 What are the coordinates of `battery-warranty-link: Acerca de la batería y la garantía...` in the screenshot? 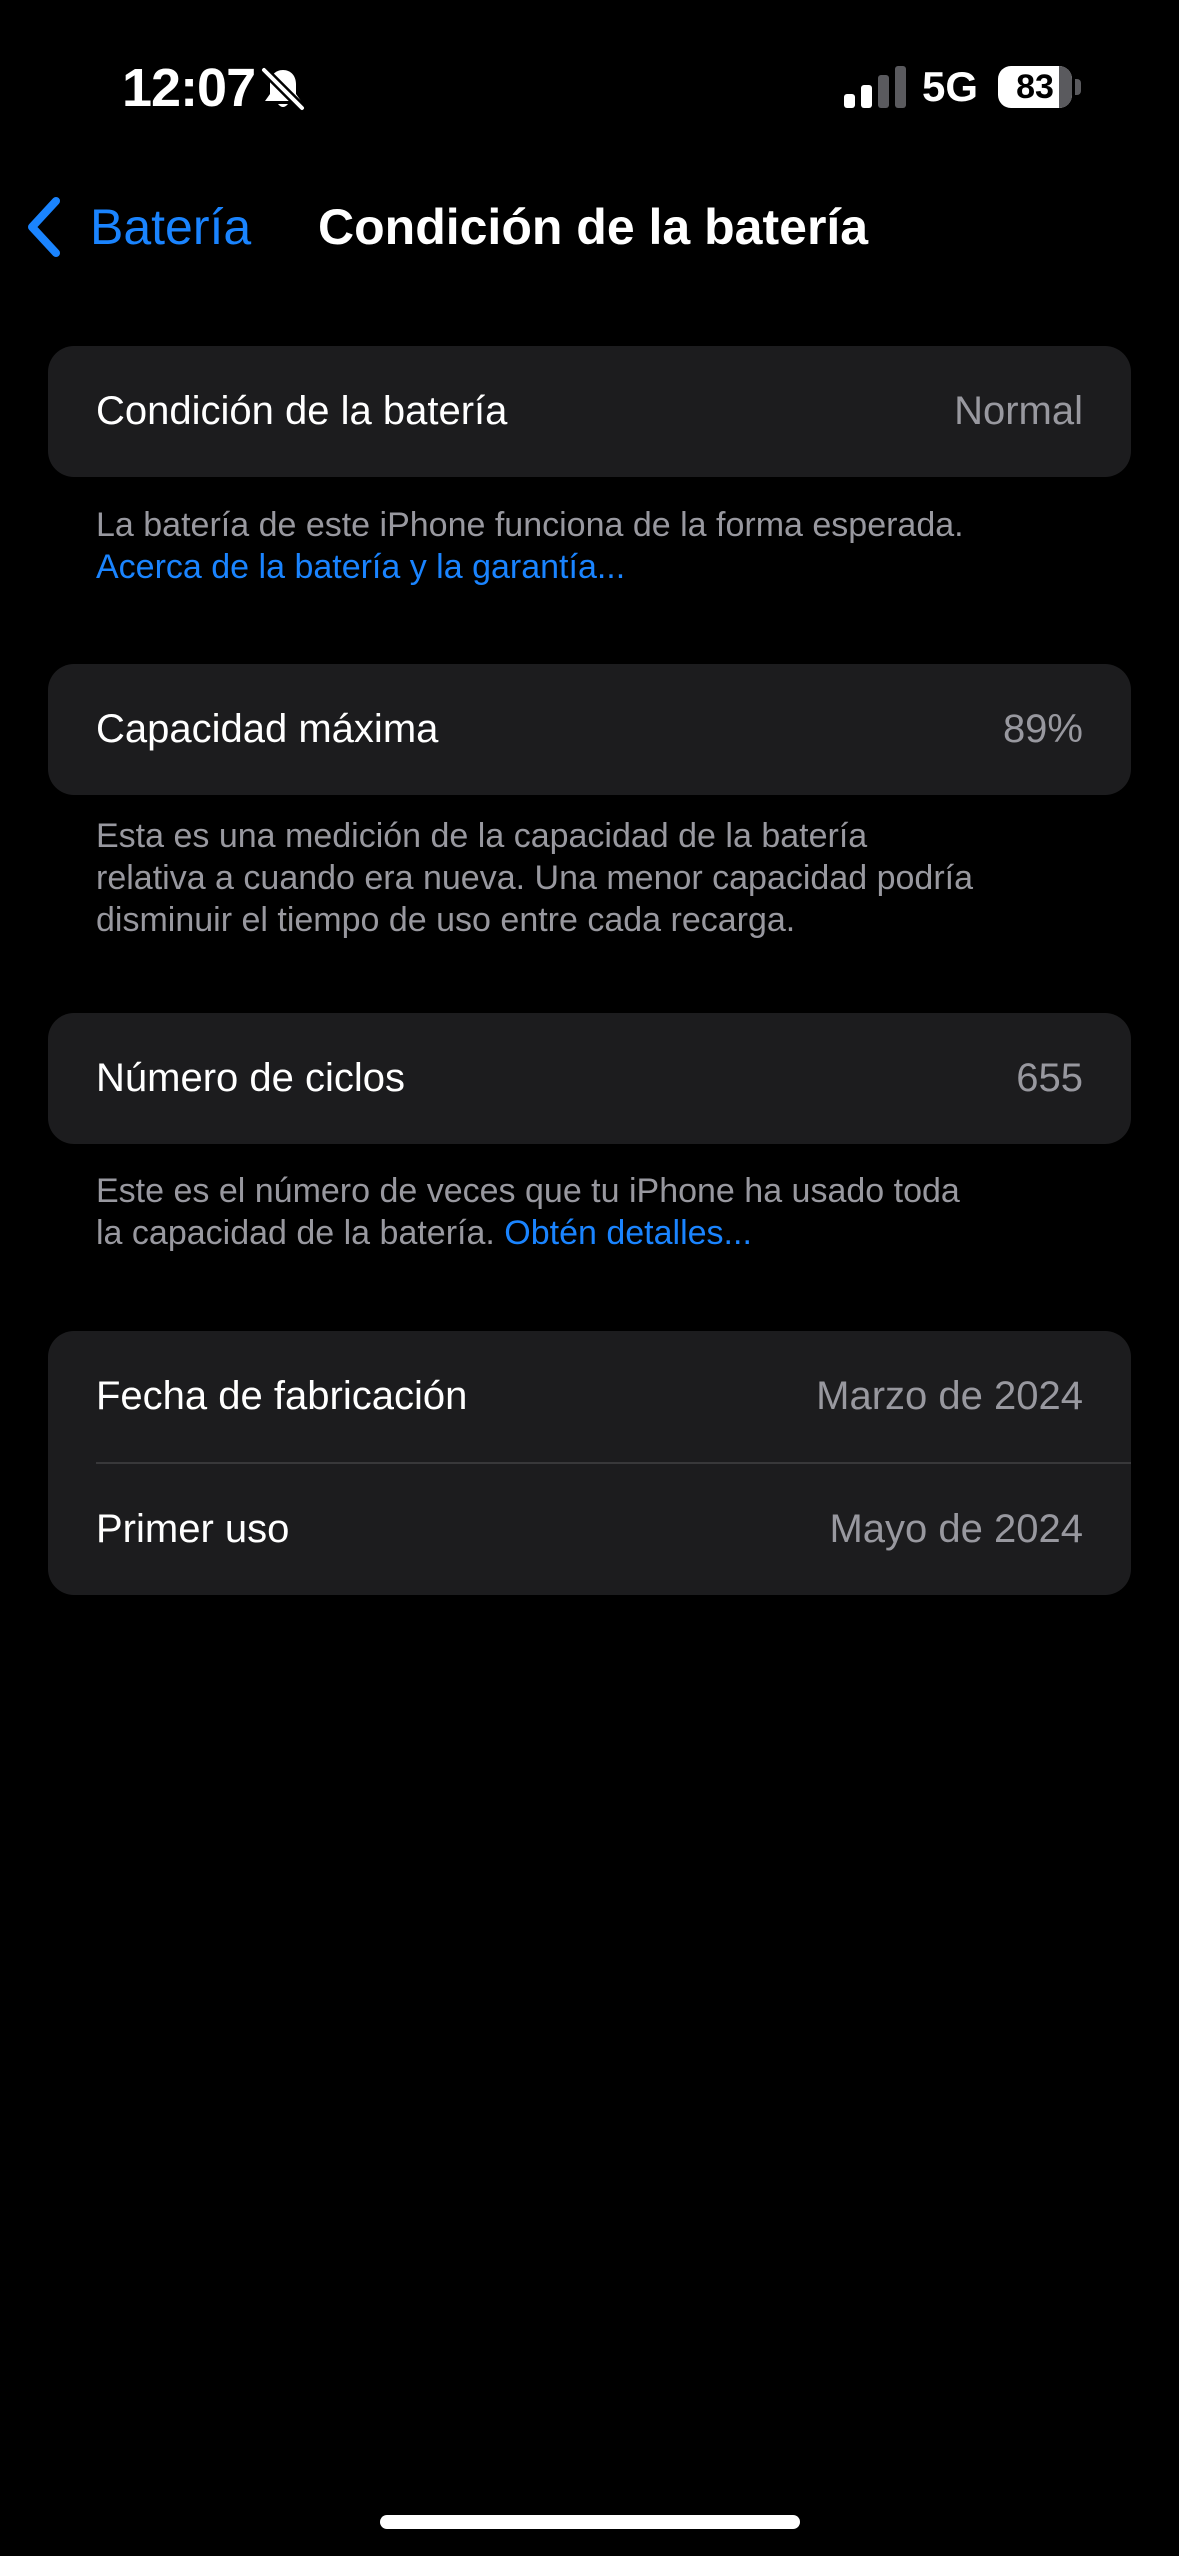 It's located at (601, 567).